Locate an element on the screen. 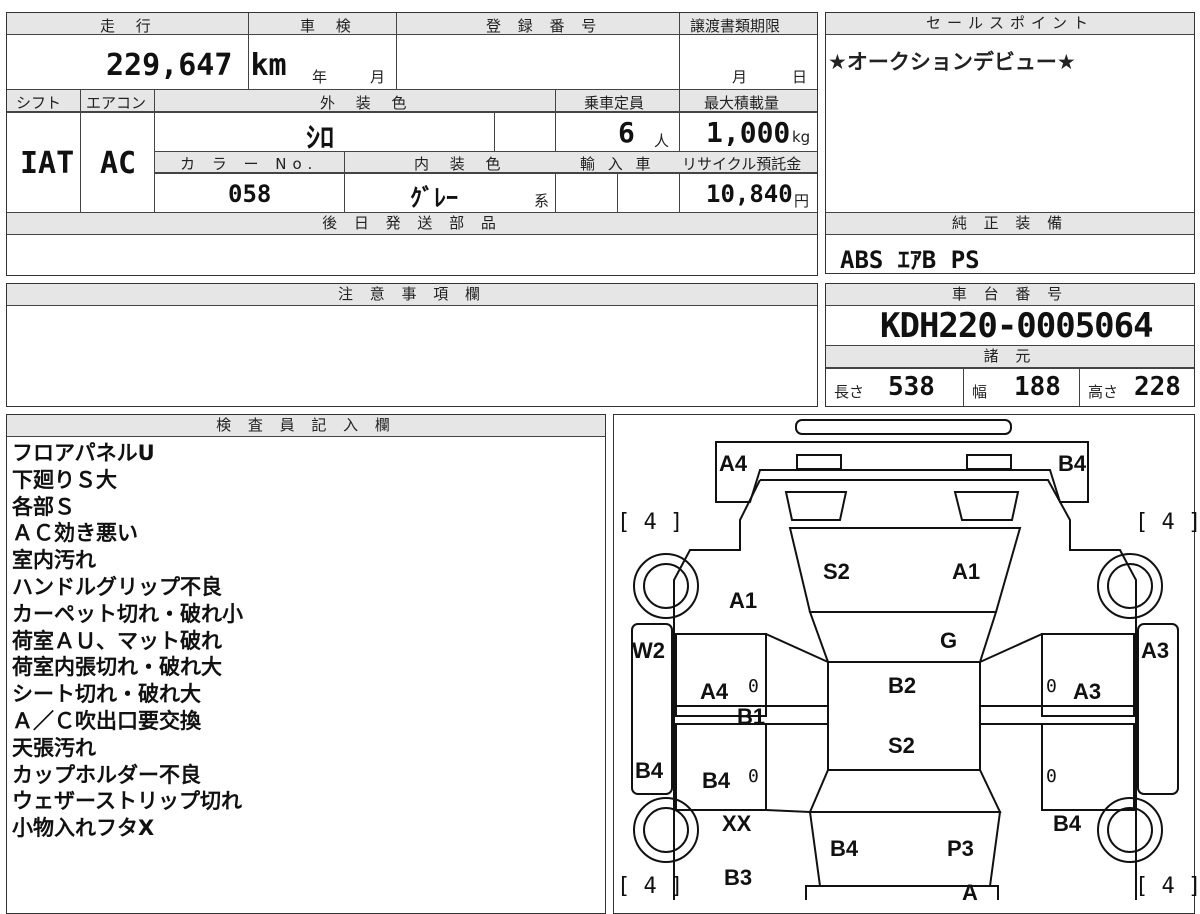 The height and width of the screenshot is (914, 1200). capacity-value: 6 is located at coordinates (626, 132).